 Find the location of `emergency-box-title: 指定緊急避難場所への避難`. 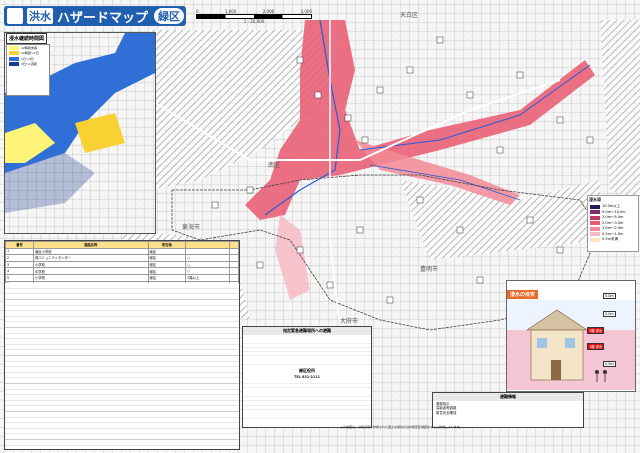

emergency-box-title: 指定緊急避難場所への避難 is located at coordinates (307, 331).